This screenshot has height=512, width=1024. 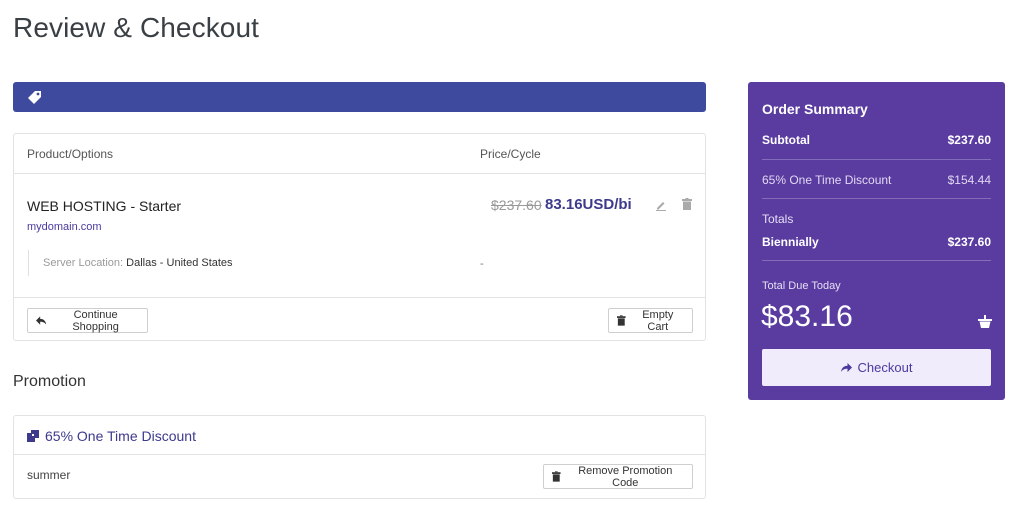 I want to click on subtotal-value: $237.60, so click(x=969, y=140).